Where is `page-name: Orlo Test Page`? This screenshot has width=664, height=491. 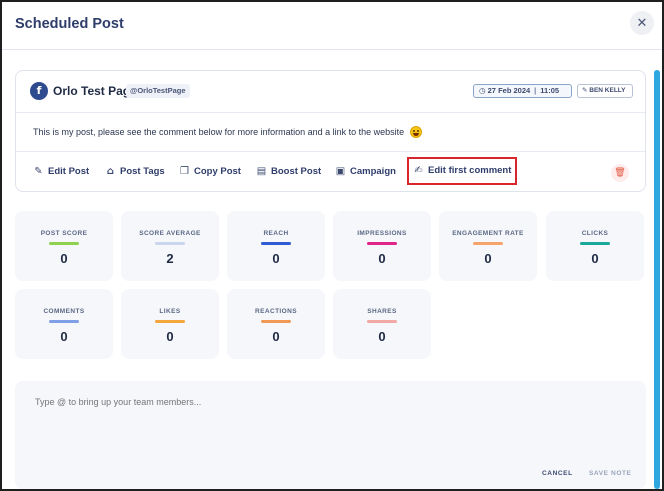
page-name: Orlo Test Page is located at coordinates (95, 91).